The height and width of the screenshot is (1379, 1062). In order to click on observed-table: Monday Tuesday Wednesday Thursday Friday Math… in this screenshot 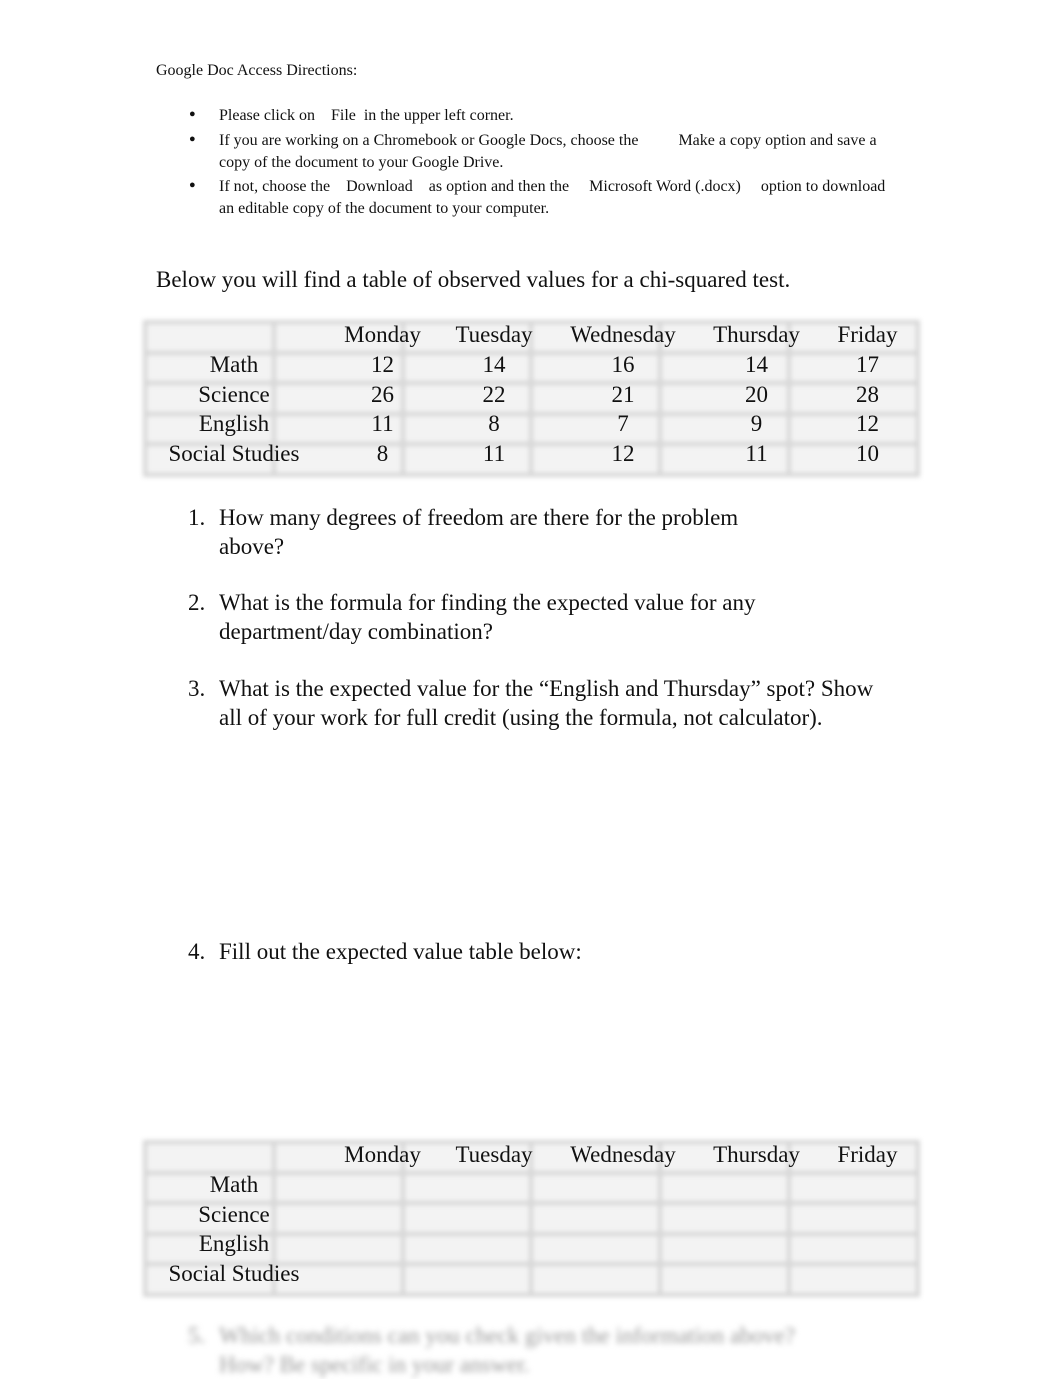, I will do `click(531, 398)`.